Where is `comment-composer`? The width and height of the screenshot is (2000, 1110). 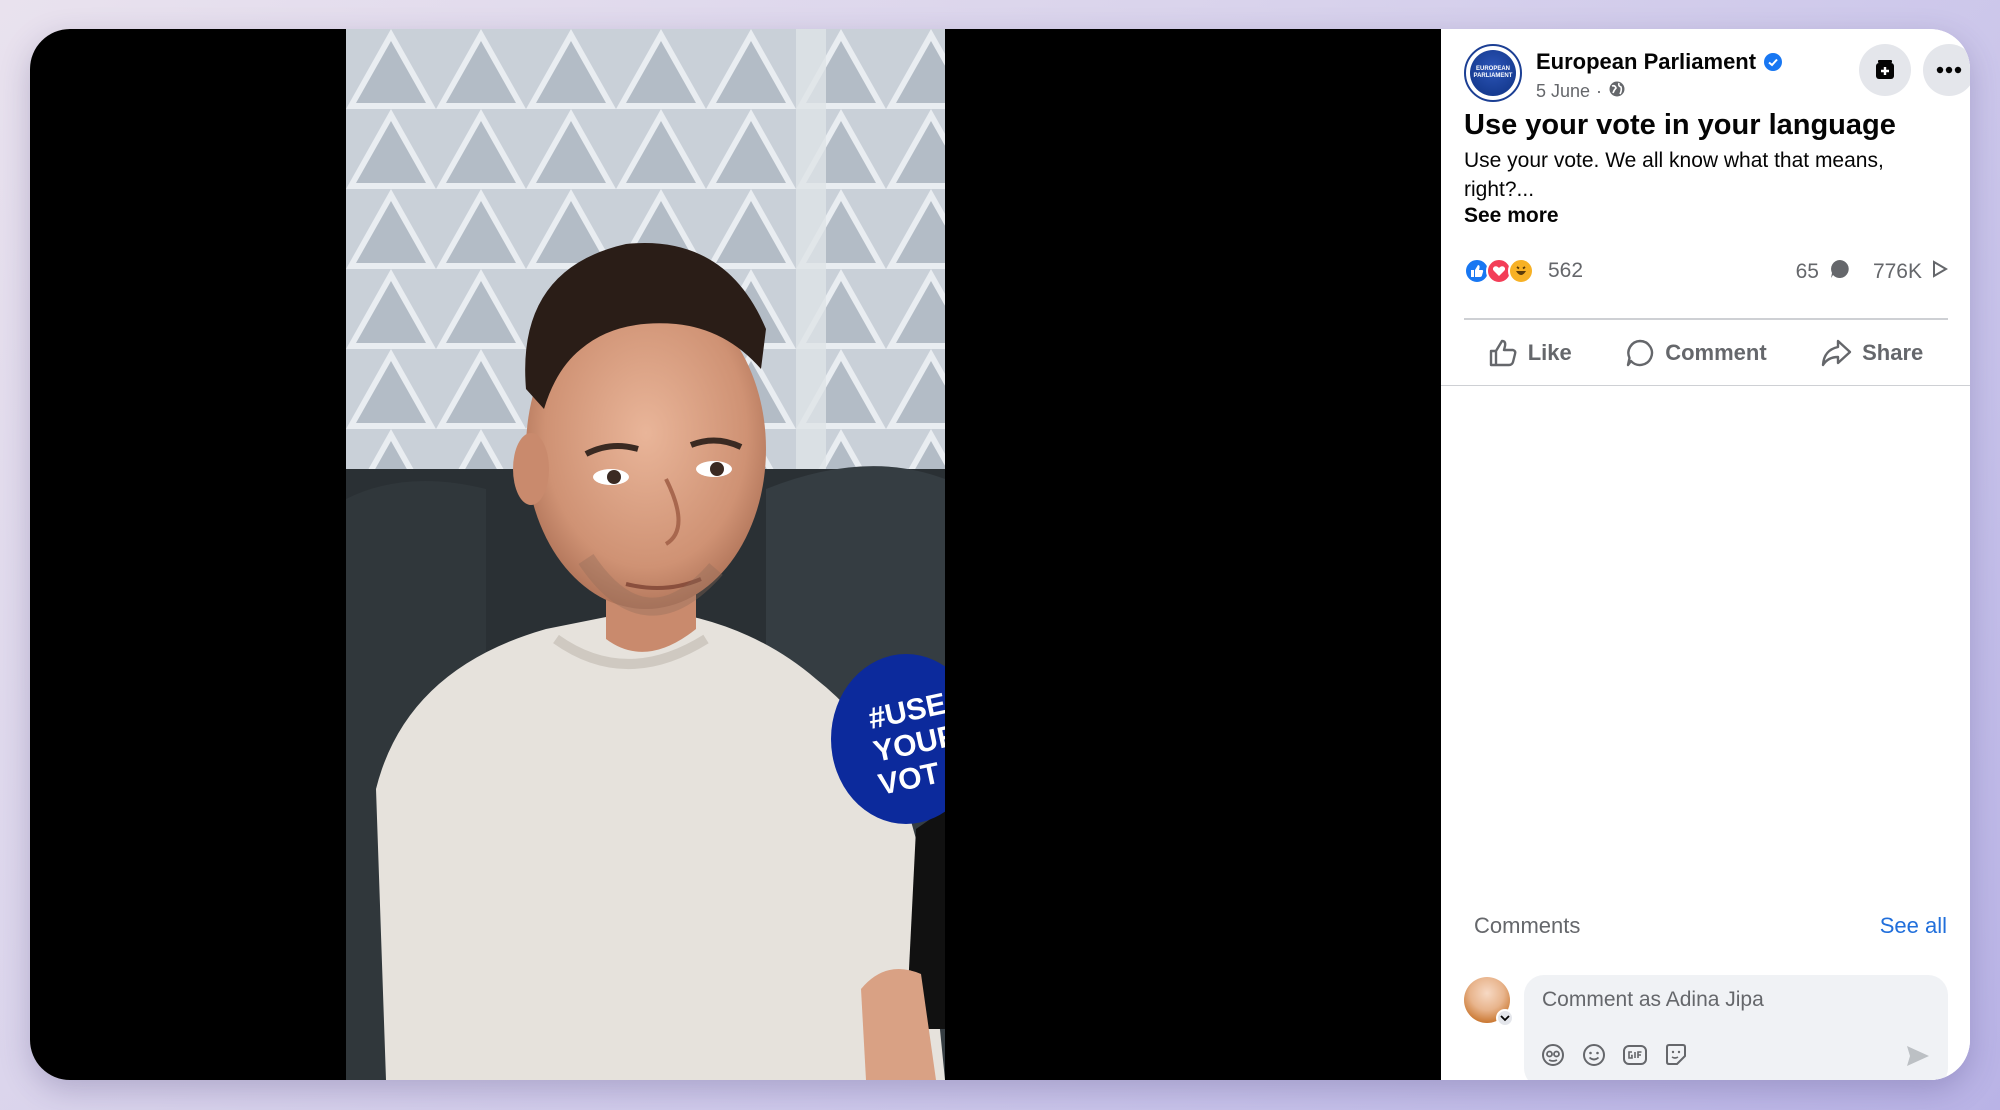 comment-composer is located at coordinates (1736, 1027).